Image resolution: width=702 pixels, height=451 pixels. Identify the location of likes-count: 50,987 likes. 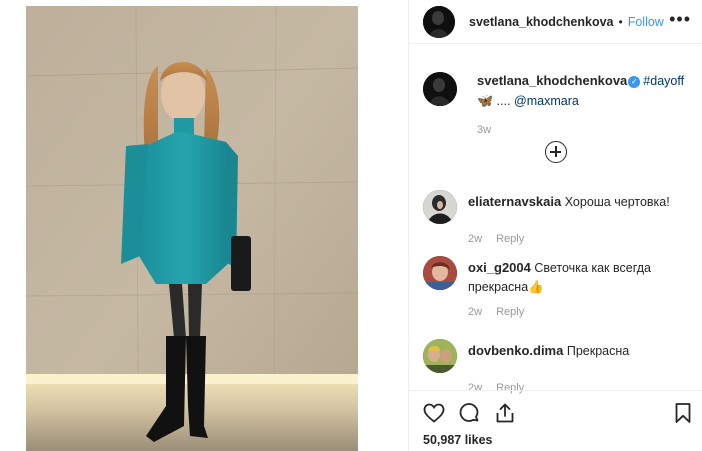
(458, 440).